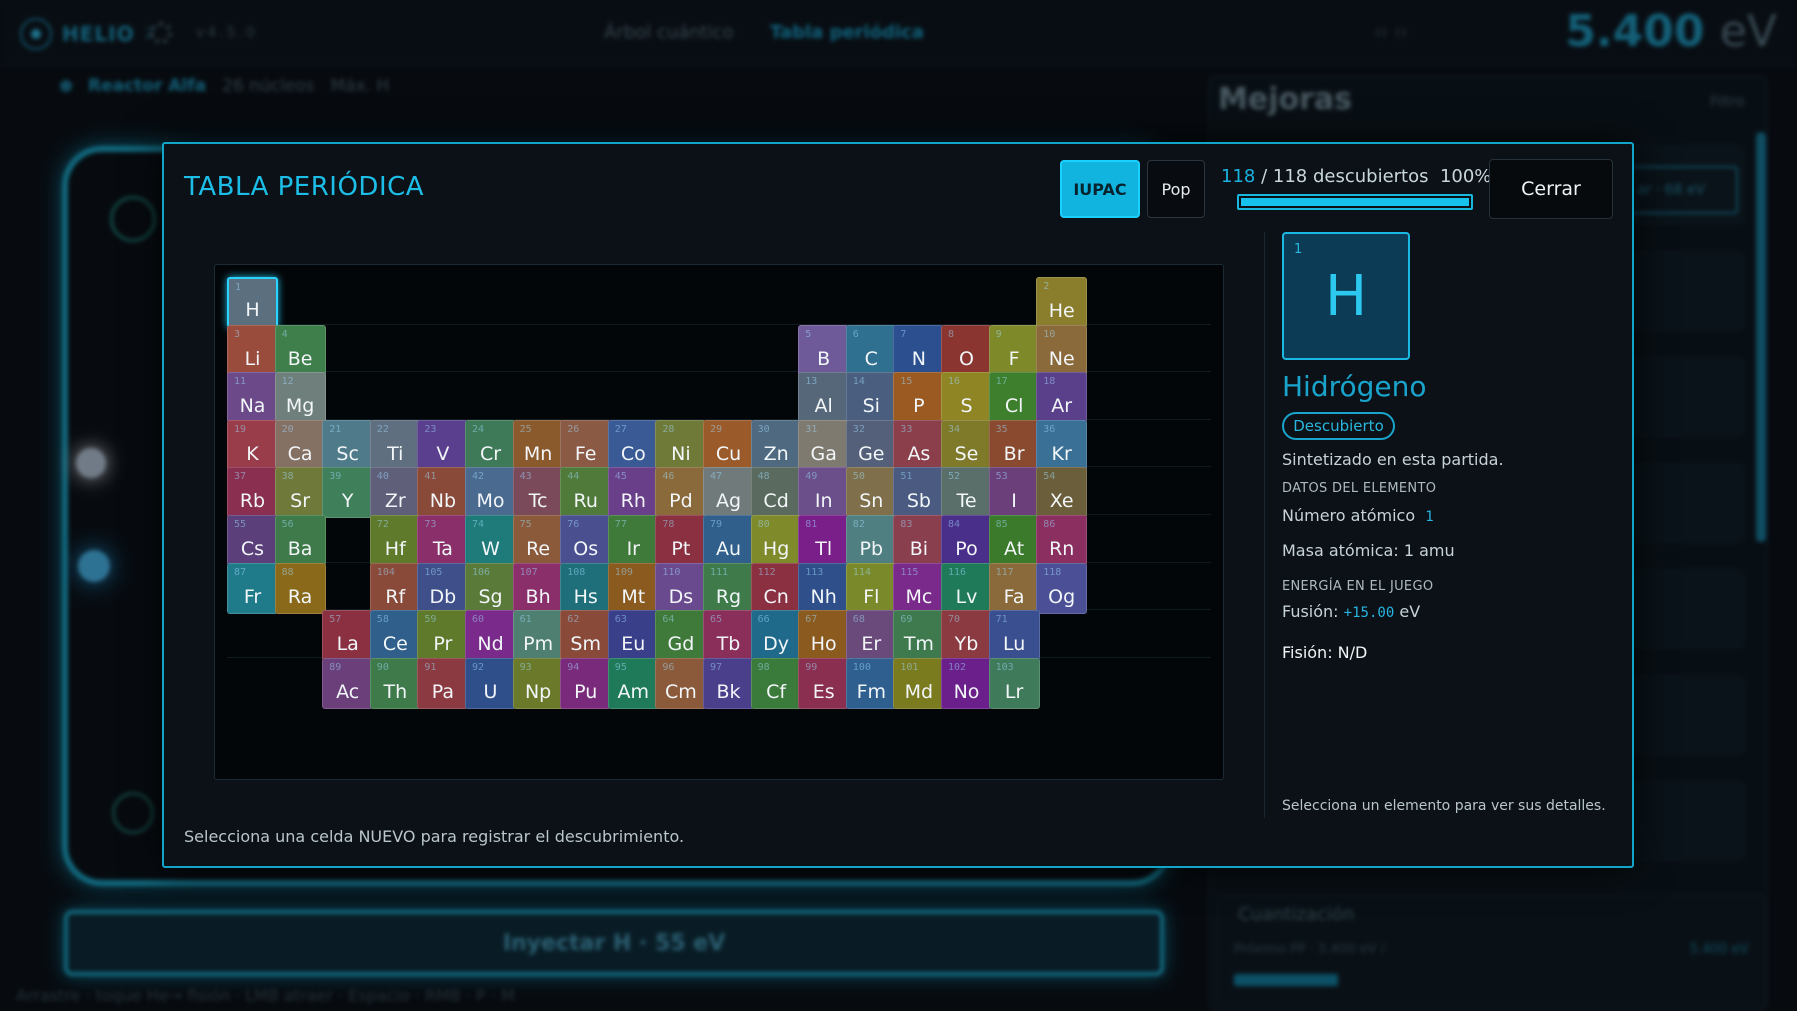  I want to click on element-cell-dy: 66 Dy, so click(776, 636).